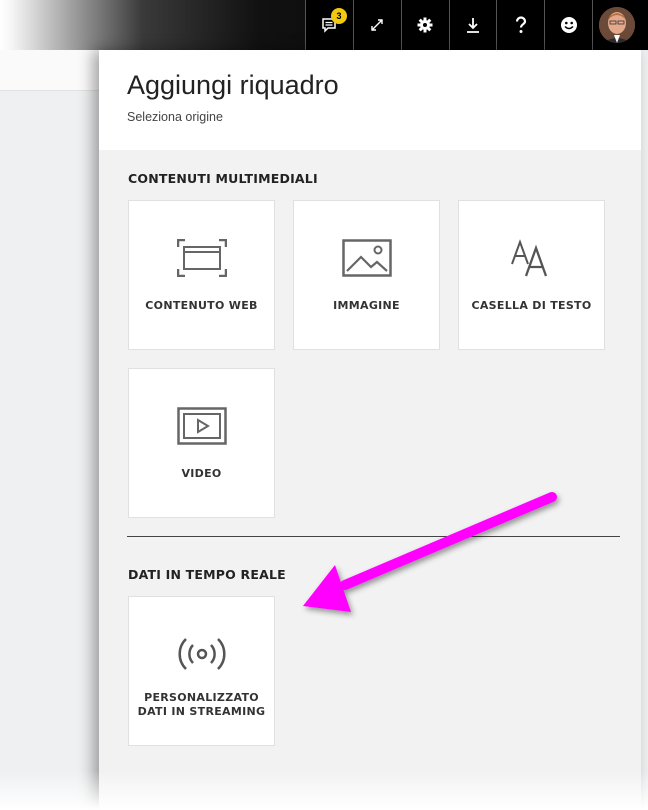  What do you see at coordinates (201, 697) in the screenshot?
I see `tile-custom-streaming-label-line1: PERSONALIZZATO` at bounding box center [201, 697].